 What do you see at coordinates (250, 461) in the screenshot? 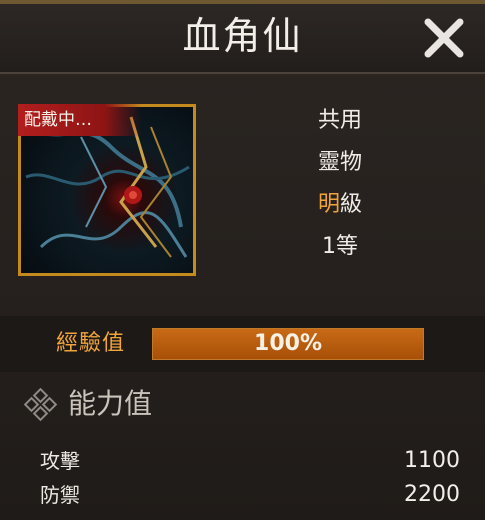
I see `stat-row-attack: 攻擊 1100` at bounding box center [250, 461].